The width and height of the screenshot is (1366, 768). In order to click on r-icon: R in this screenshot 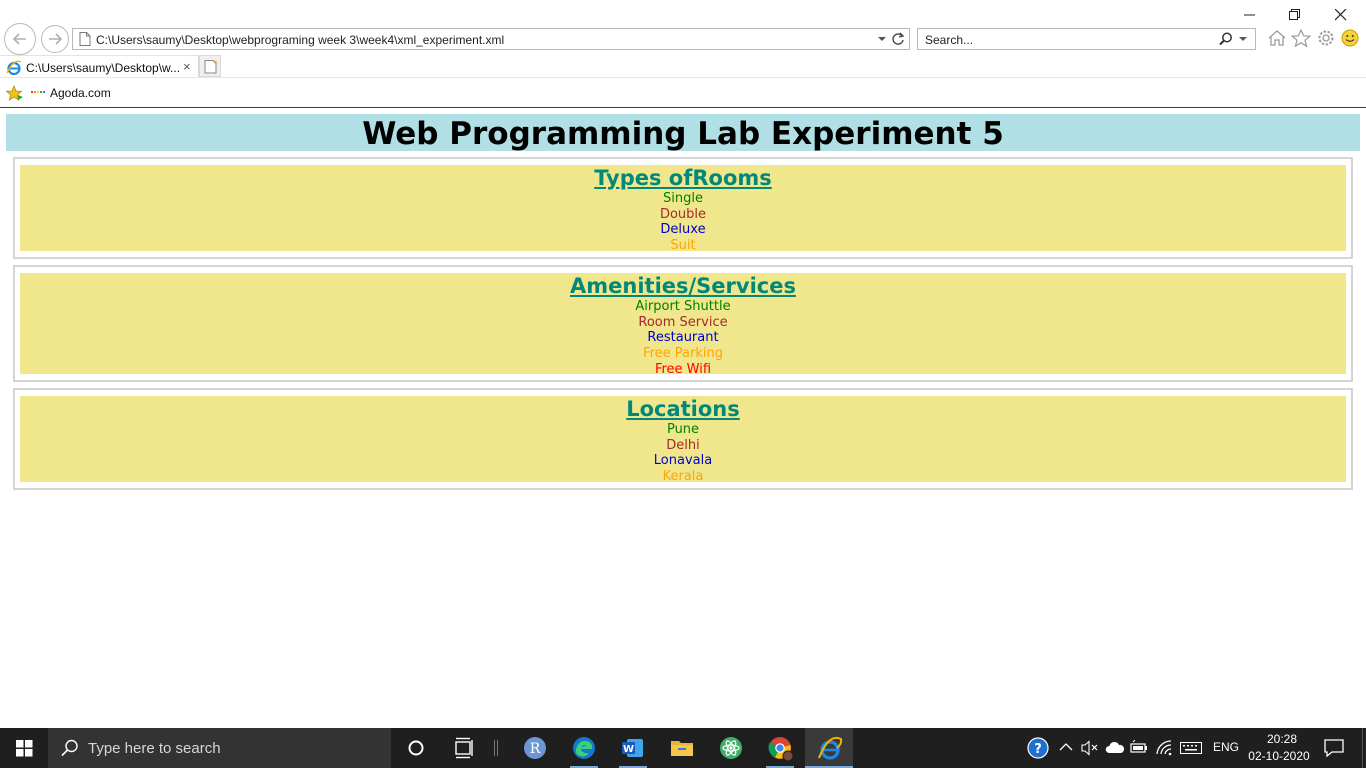, I will do `click(535, 748)`.